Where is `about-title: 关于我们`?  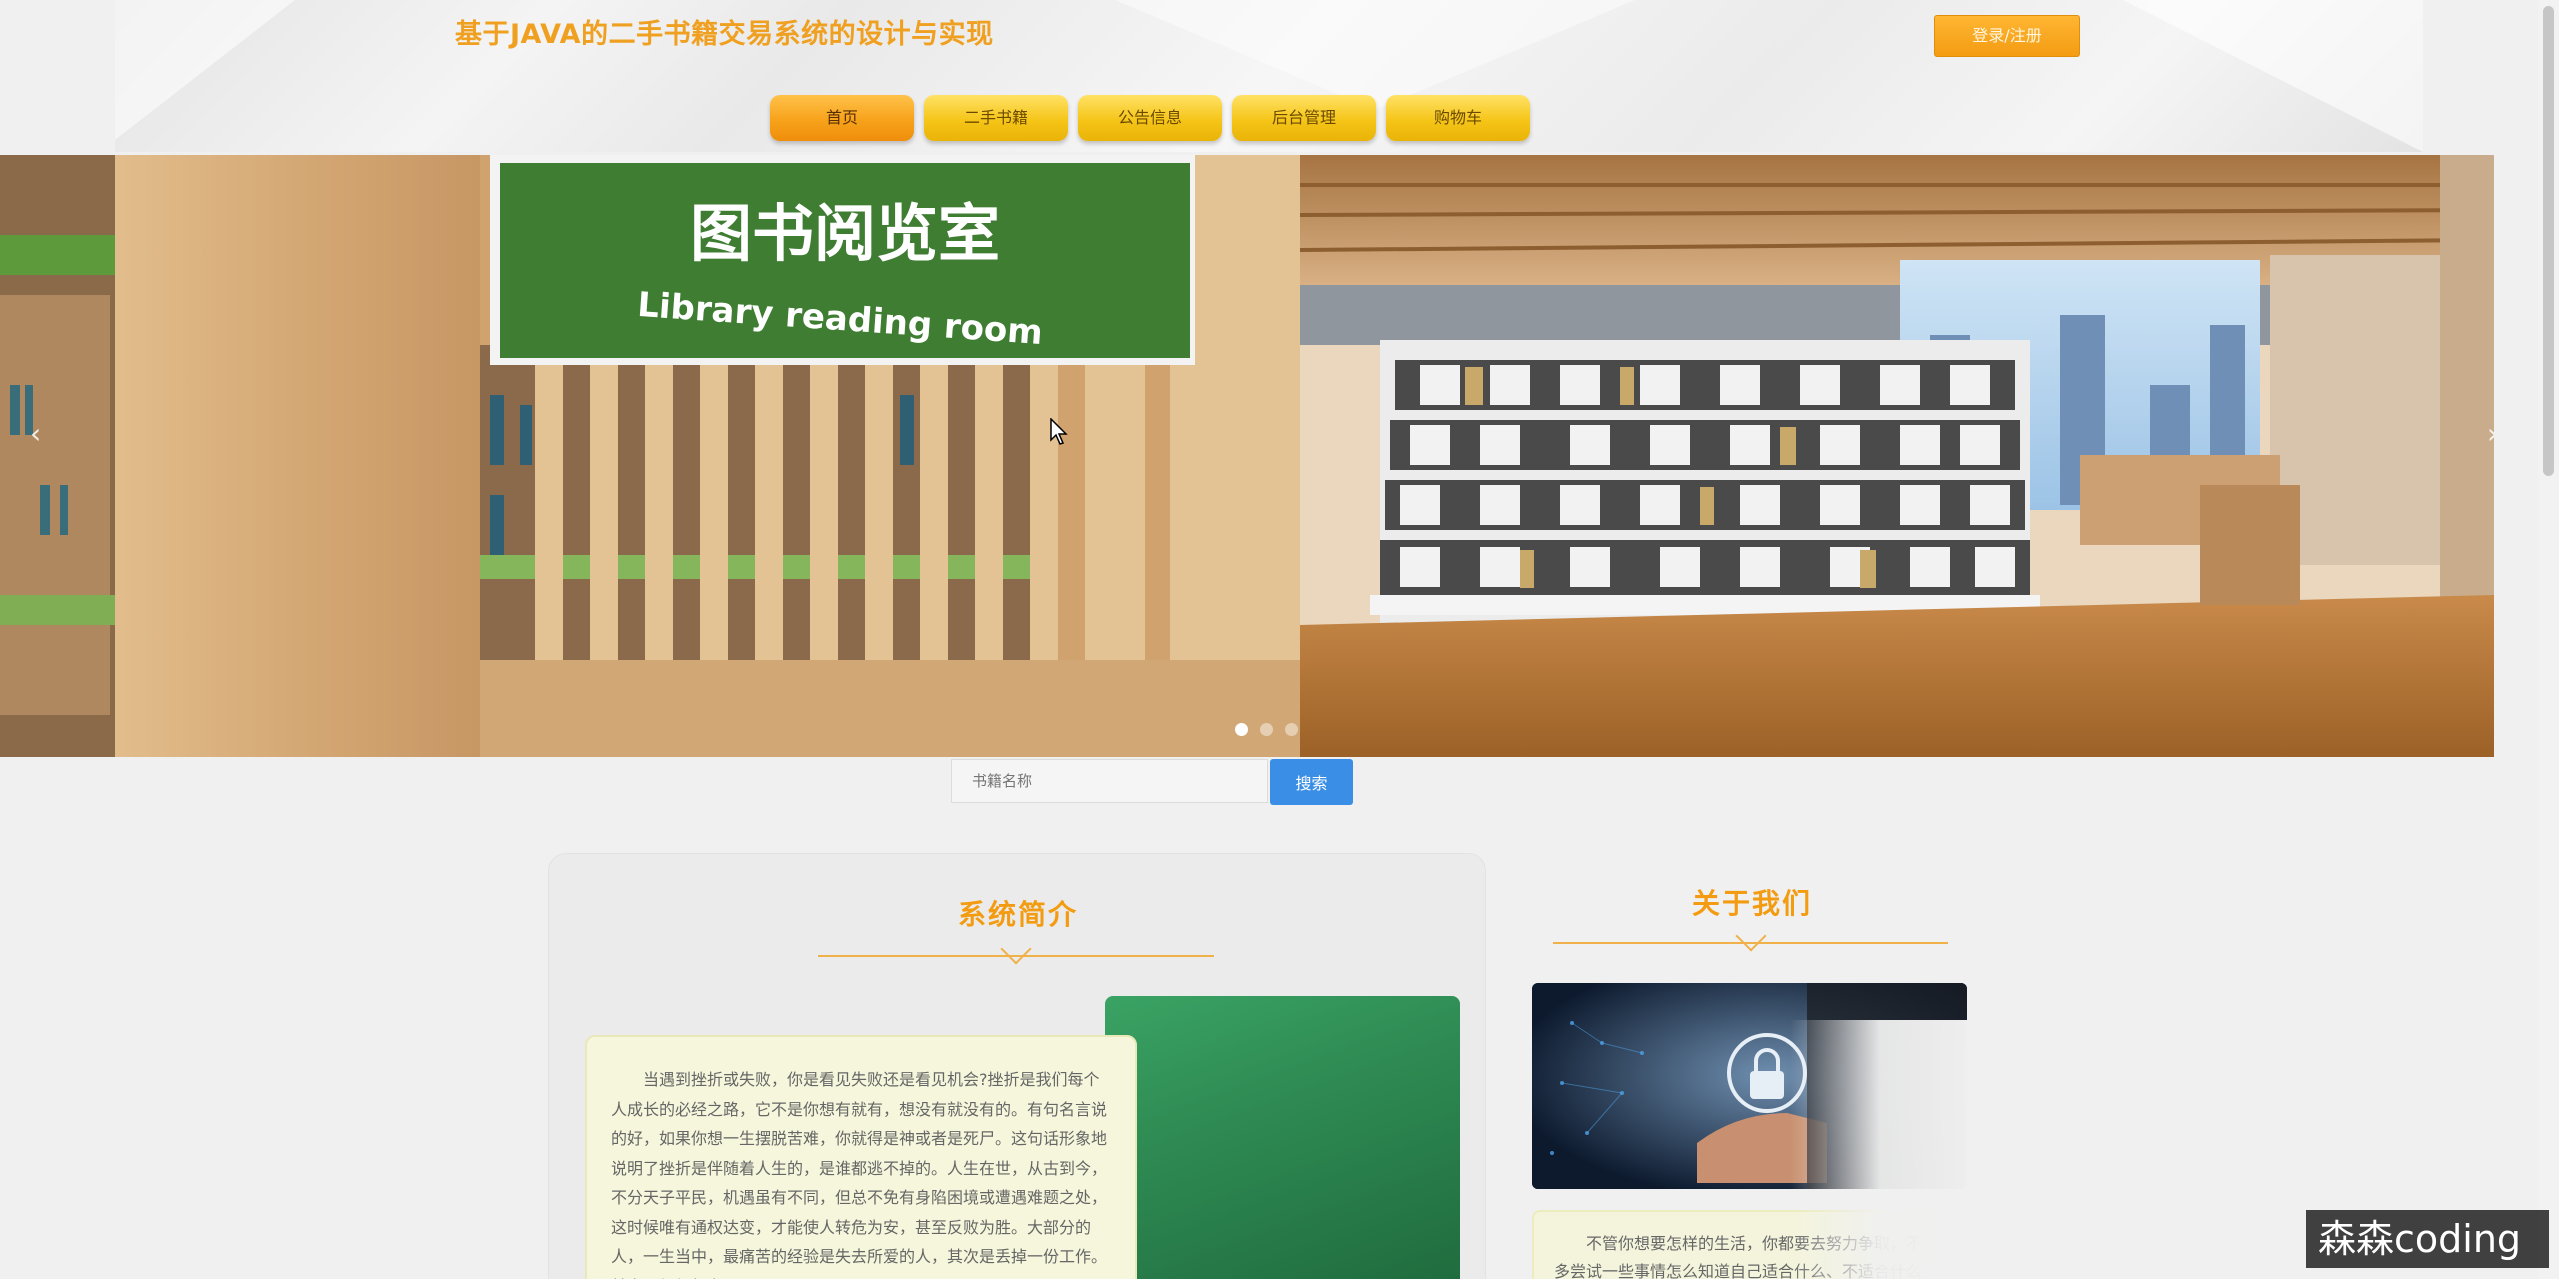
about-title: 关于我们 is located at coordinates (1752, 903).